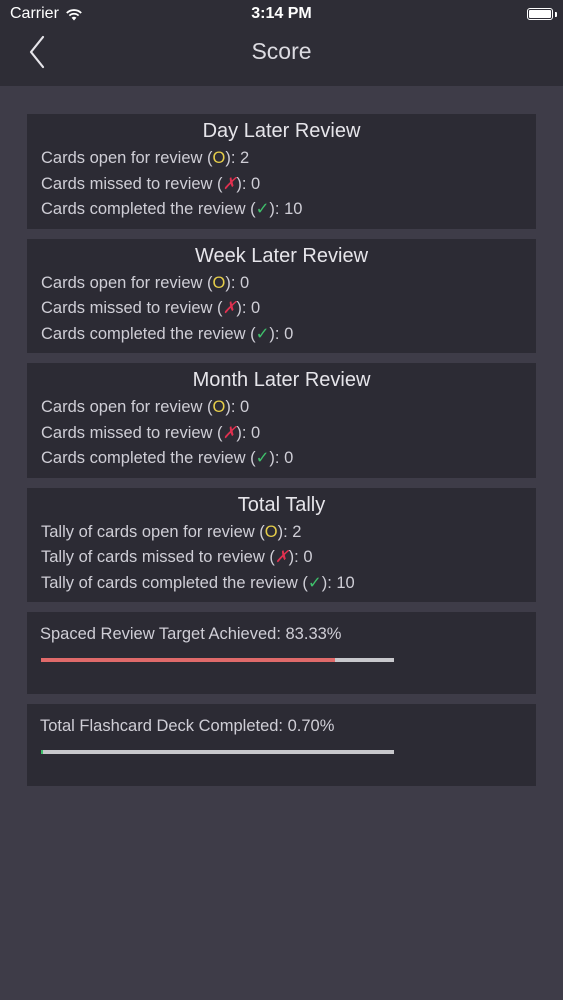 The height and width of the screenshot is (1000, 563). What do you see at coordinates (177, 557) in the screenshot?
I see `missed-count-line: Tally of cards missed to review (✗): 0` at bounding box center [177, 557].